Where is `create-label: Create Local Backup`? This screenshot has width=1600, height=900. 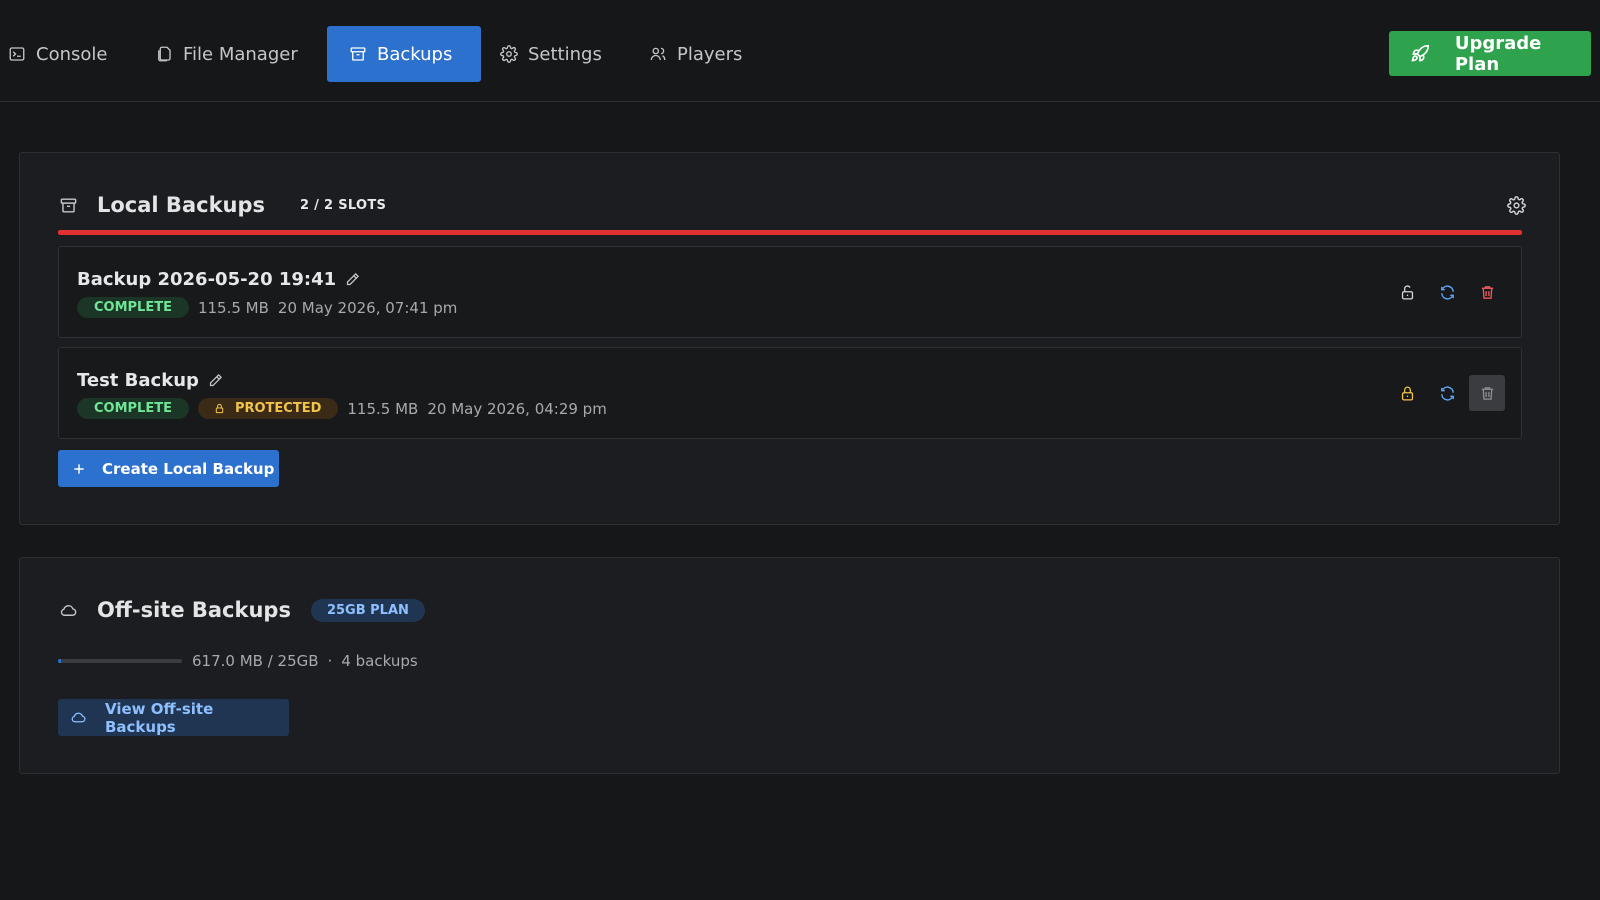
create-label: Create Local Backup is located at coordinates (188, 468).